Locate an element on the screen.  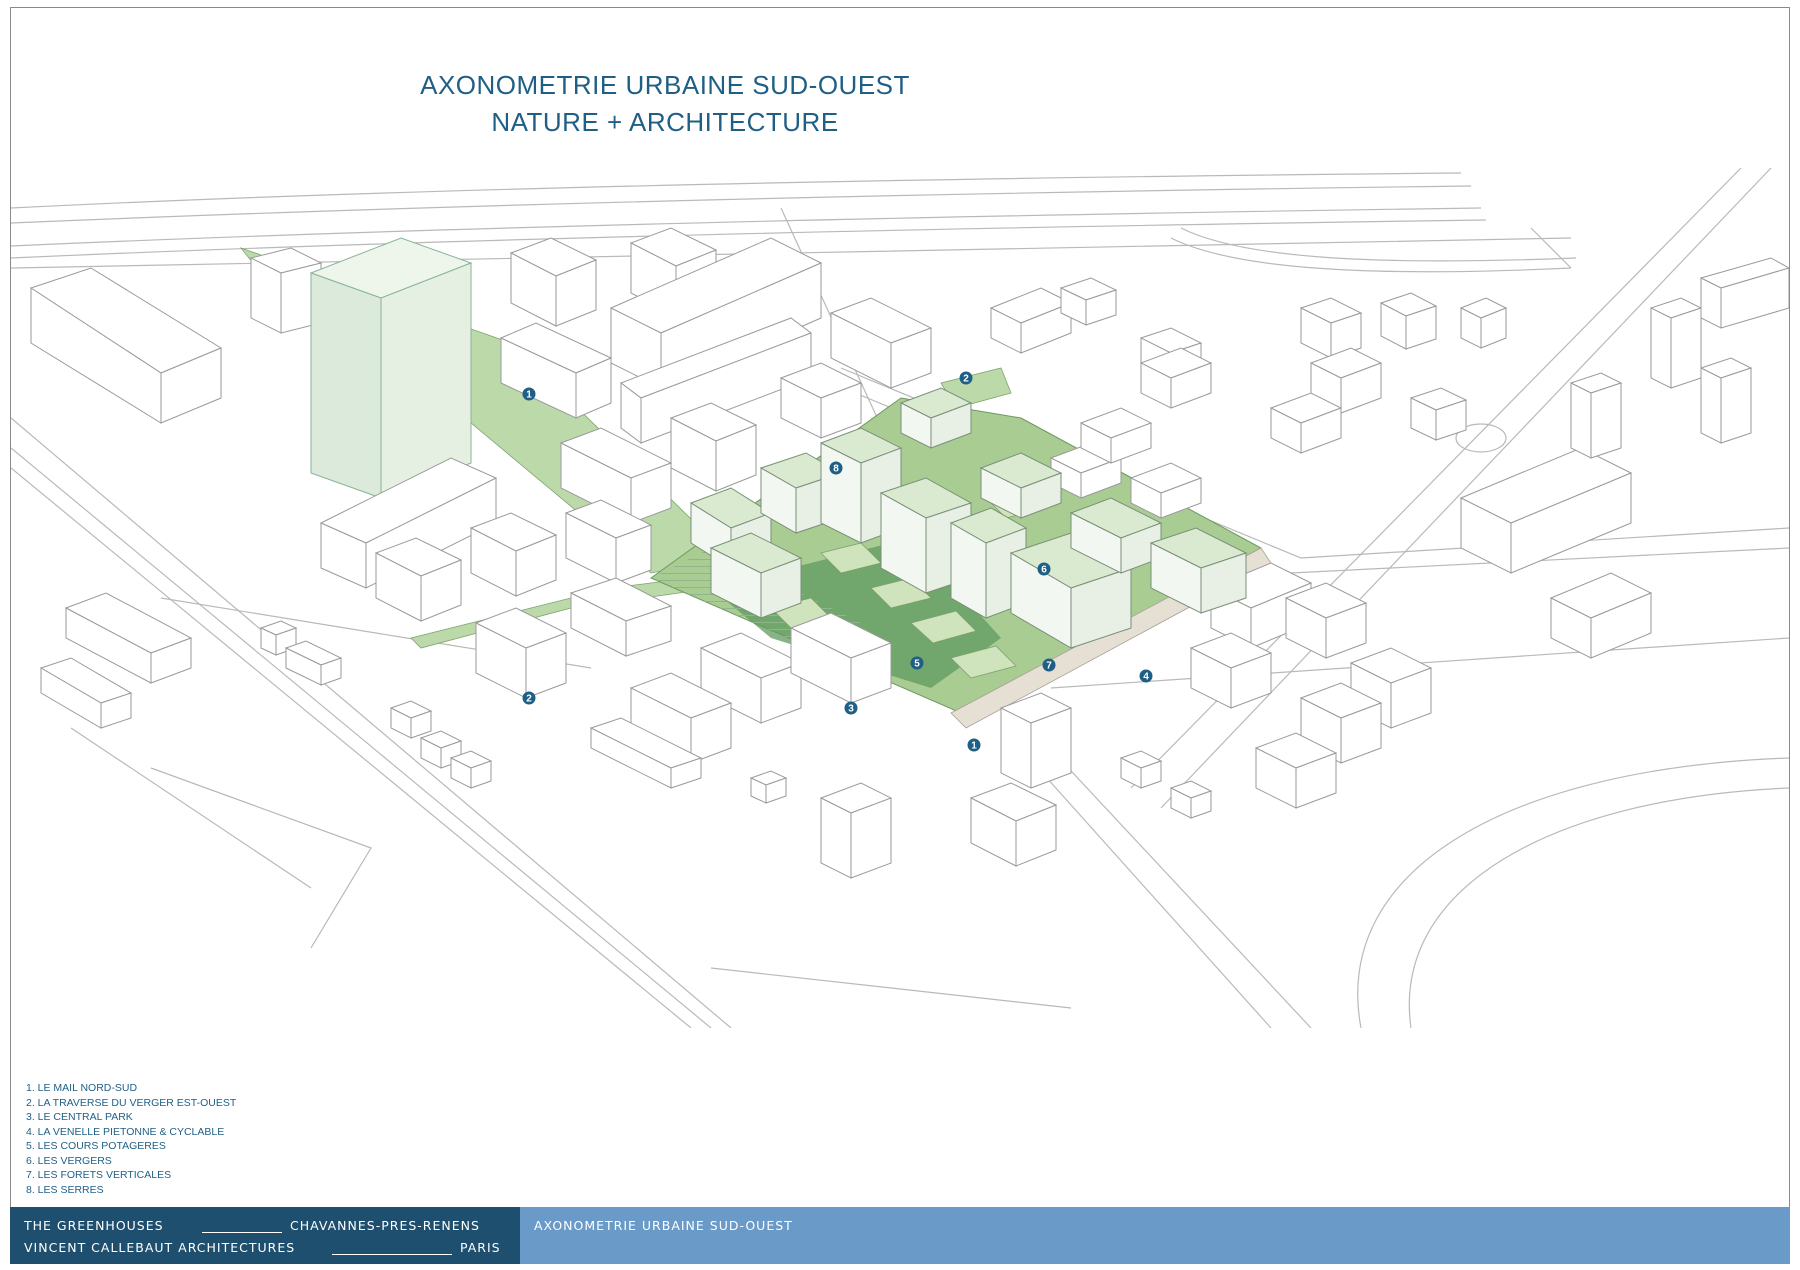
marker-4: 4 is located at coordinates (1146, 676).